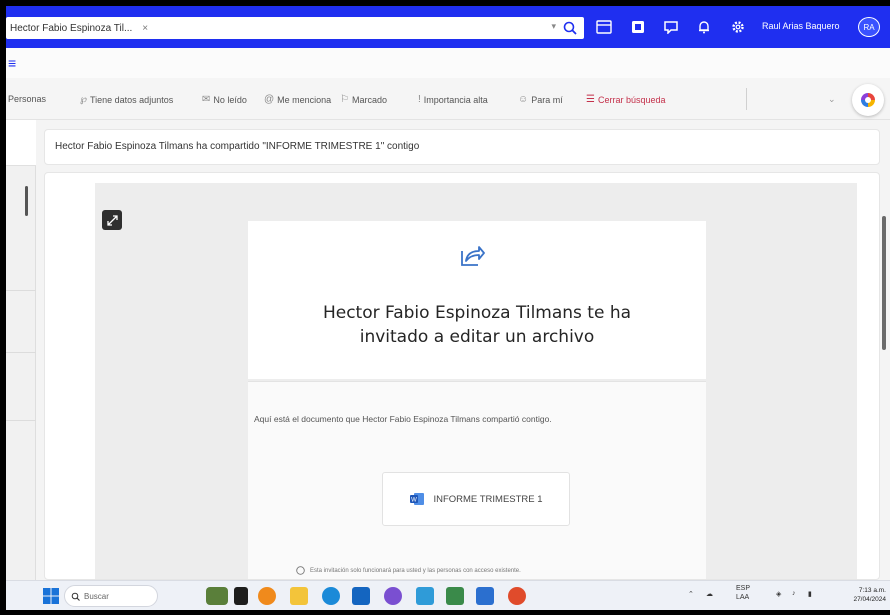 This screenshot has height=615, width=890. I want to click on filter-flagged: ⚐ Marcado, so click(363, 99).